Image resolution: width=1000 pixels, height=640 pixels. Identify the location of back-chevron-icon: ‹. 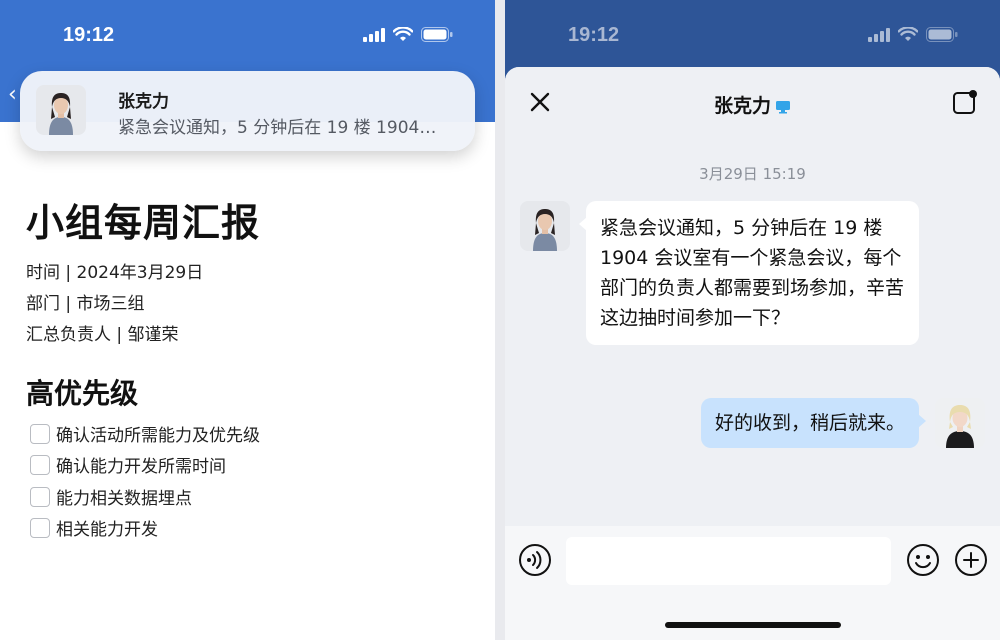
(12, 94).